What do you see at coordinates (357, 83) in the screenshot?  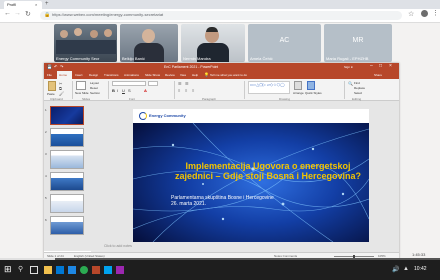 I see `find-button: Find` at bounding box center [357, 83].